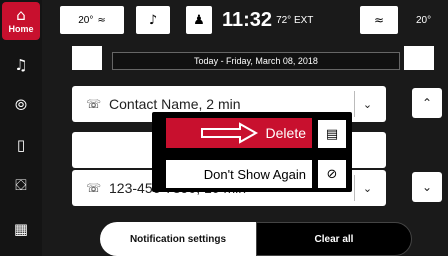  Describe the element at coordinates (334, 239) in the screenshot. I see `clear-all-button: Clear all` at that location.